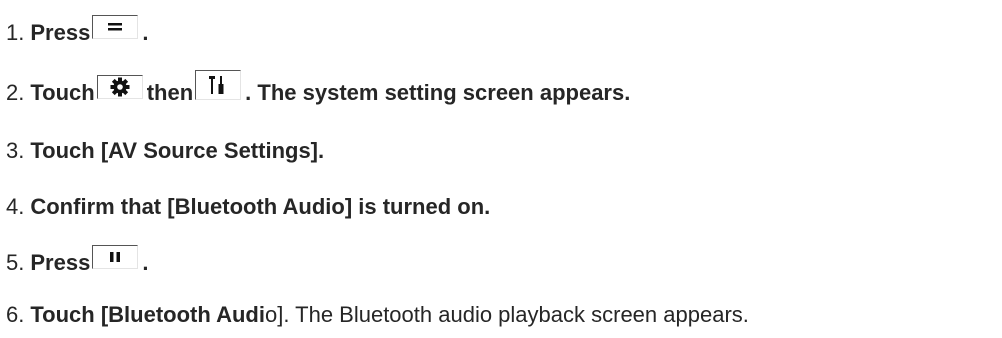  I want to click on step-text: Touch [Bluetooth Audi, so click(147, 314).